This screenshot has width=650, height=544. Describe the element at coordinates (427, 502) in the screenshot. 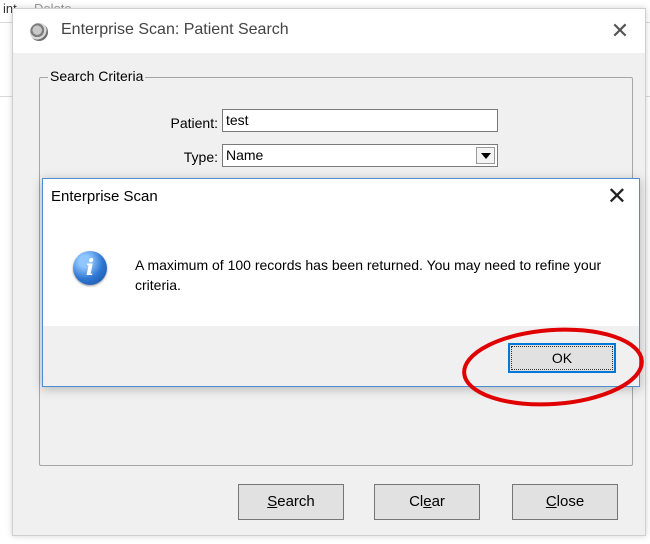

I see `clear-button: Clear` at that location.